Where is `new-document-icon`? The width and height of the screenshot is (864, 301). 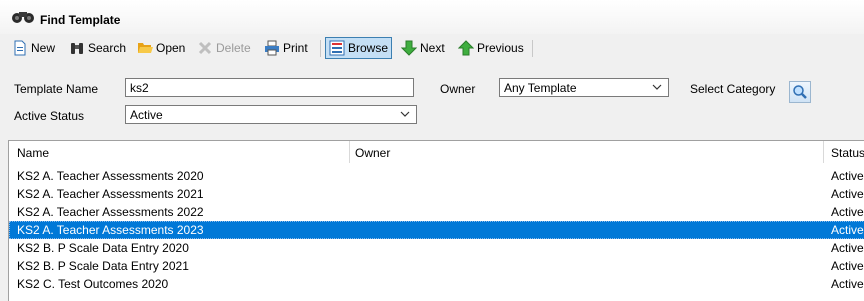
new-document-icon is located at coordinates (20, 48).